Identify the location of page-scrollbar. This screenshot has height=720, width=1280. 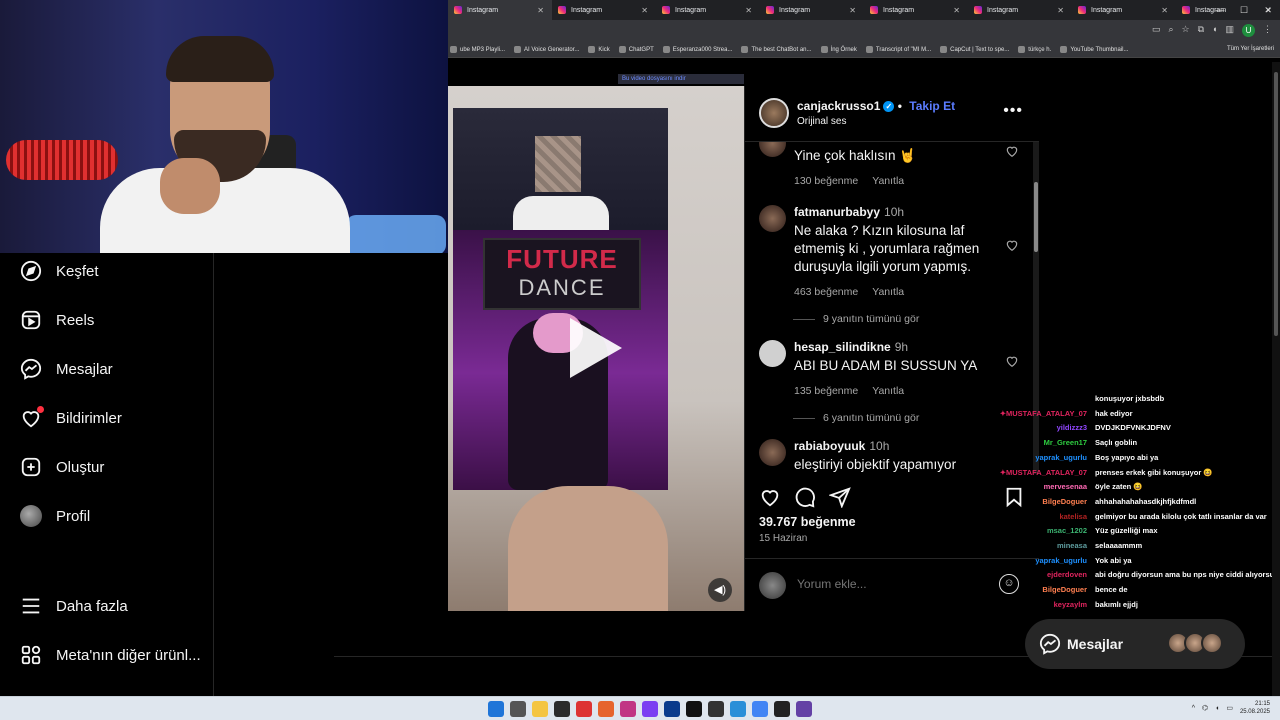
(1276, 379).